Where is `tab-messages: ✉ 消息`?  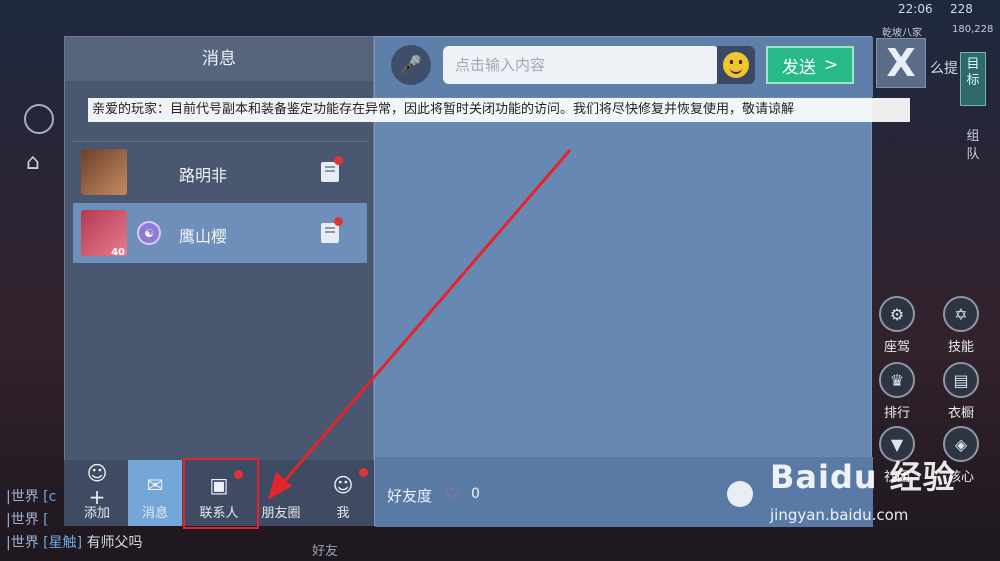
tab-messages: ✉ 消息 is located at coordinates (155, 493).